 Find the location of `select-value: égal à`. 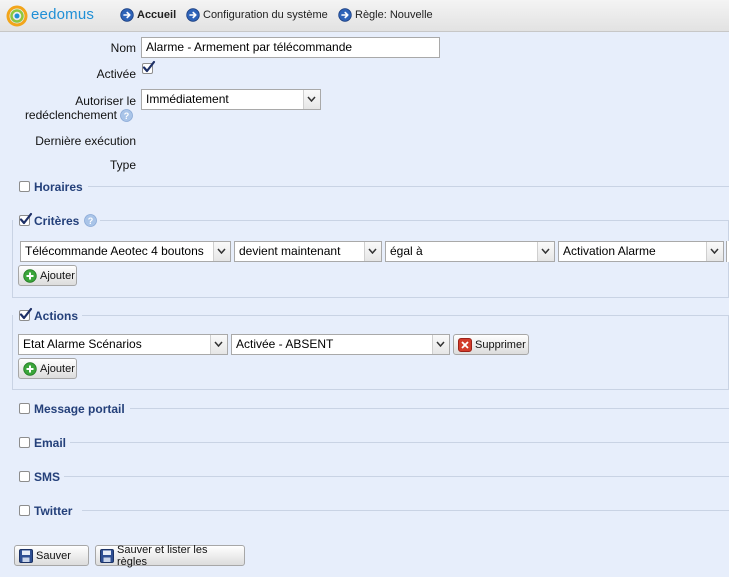

select-value: égal à is located at coordinates (406, 251).